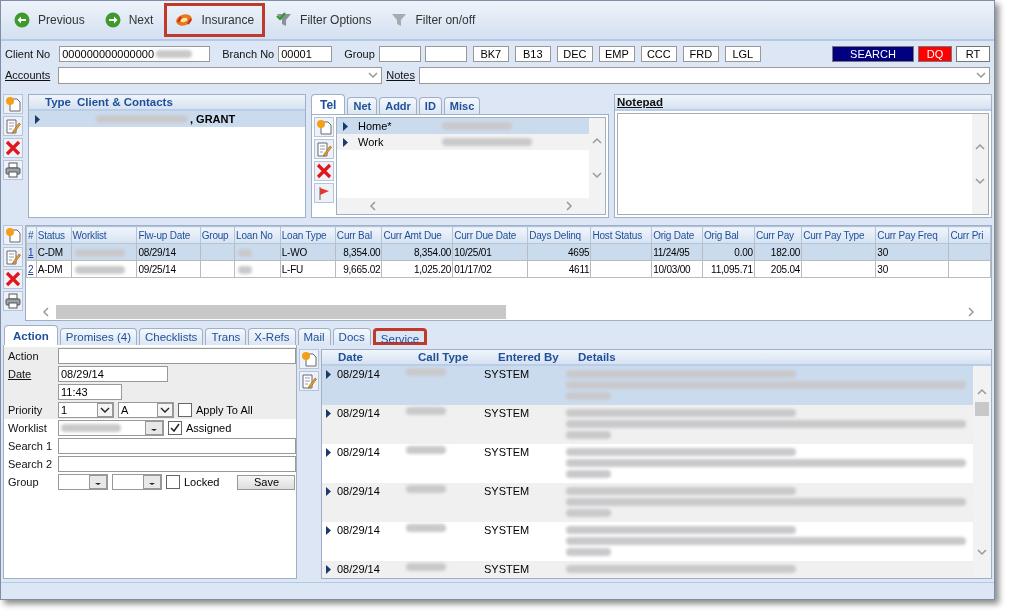 This screenshot has width=1015, height=616. I want to click on code-button: B13, so click(532, 54).